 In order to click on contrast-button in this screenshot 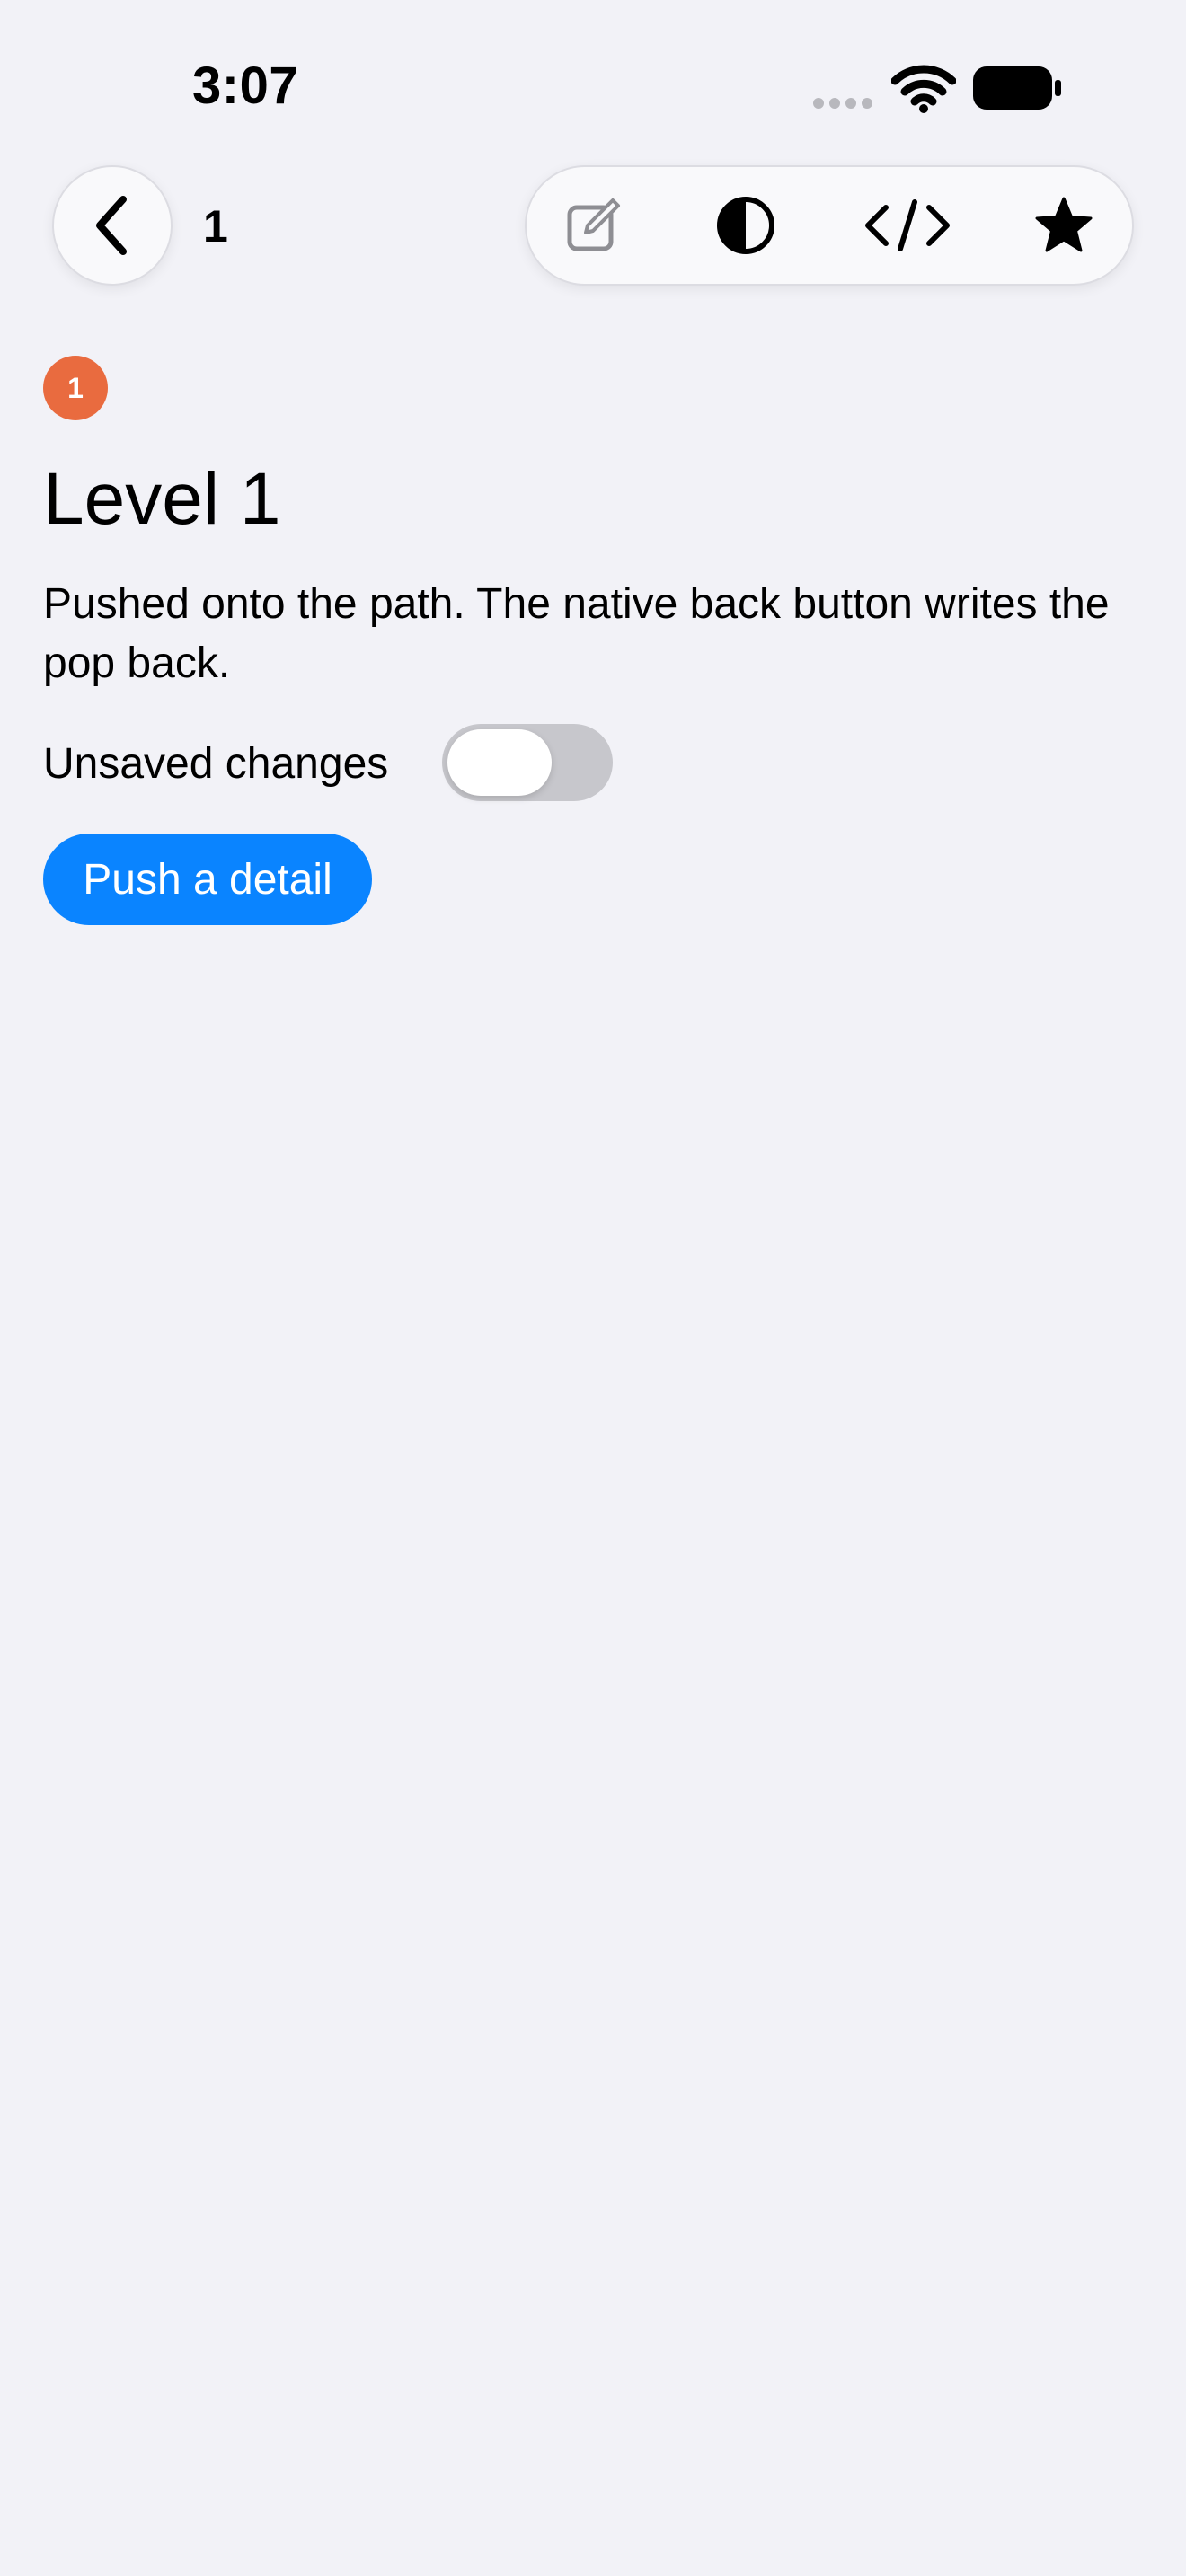, I will do `click(746, 225)`.